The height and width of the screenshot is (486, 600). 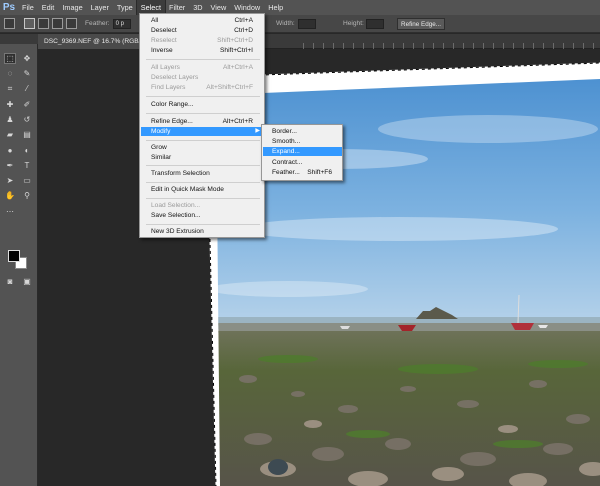 I want to click on subtract-selection-icon, so click(x=57, y=23).